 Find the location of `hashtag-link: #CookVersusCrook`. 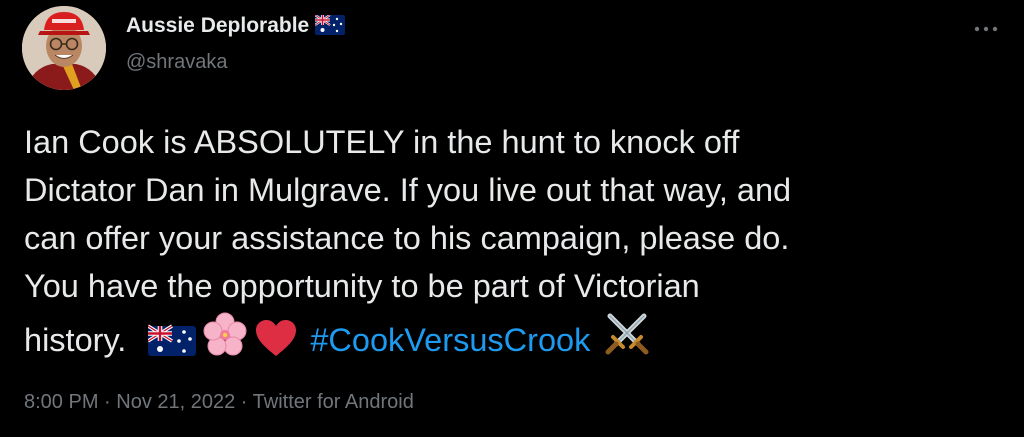

hashtag-link: #CookVersusCrook is located at coordinates (450, 340).